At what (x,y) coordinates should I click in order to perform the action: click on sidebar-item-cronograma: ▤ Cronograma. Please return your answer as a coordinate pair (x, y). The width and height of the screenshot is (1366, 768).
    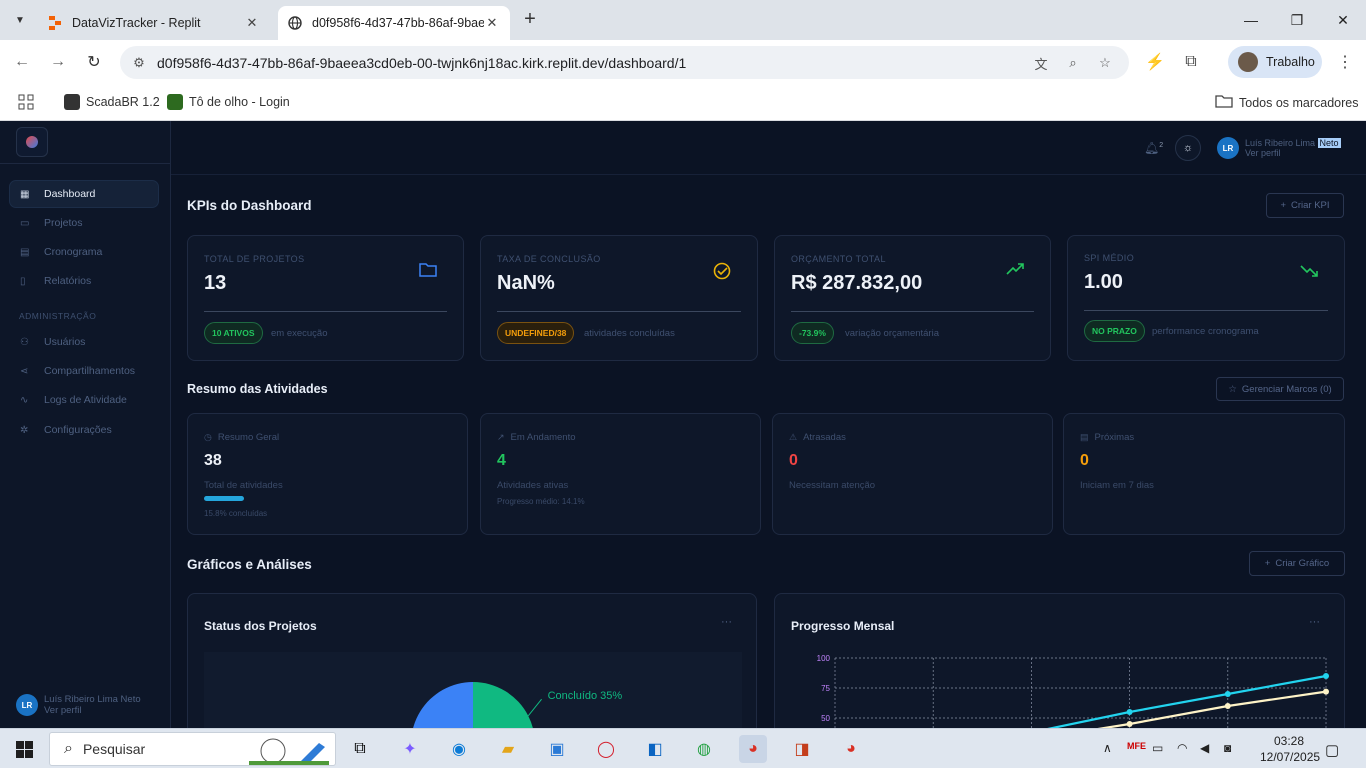
    Looking at the image, I should click on (84, 252).